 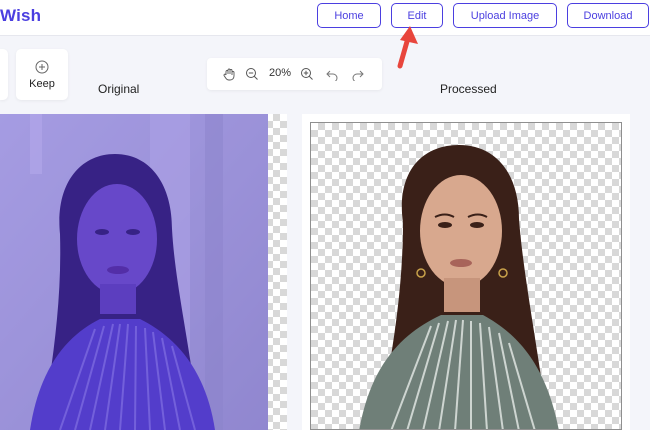 What do you see at coordinates (358, 74) in the screenshot?
I see `redo-icon` at bounding box center [358, 74].